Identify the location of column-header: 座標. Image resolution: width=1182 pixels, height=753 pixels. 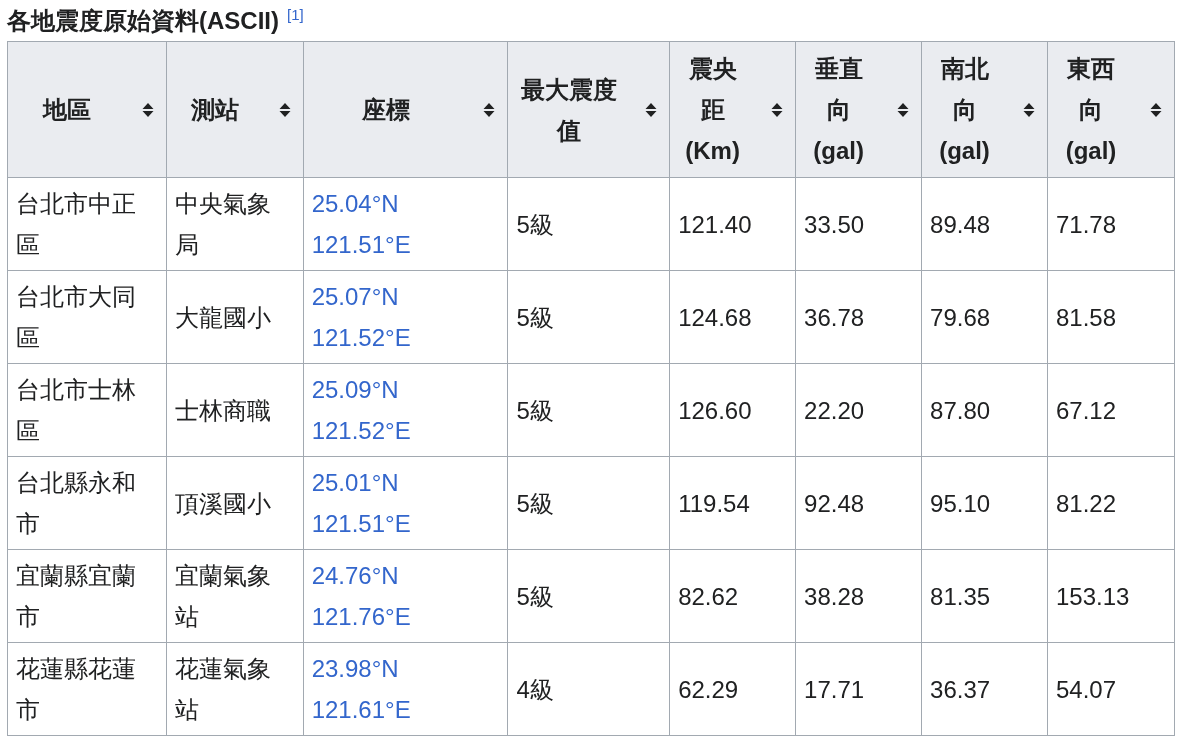
(405, 109).